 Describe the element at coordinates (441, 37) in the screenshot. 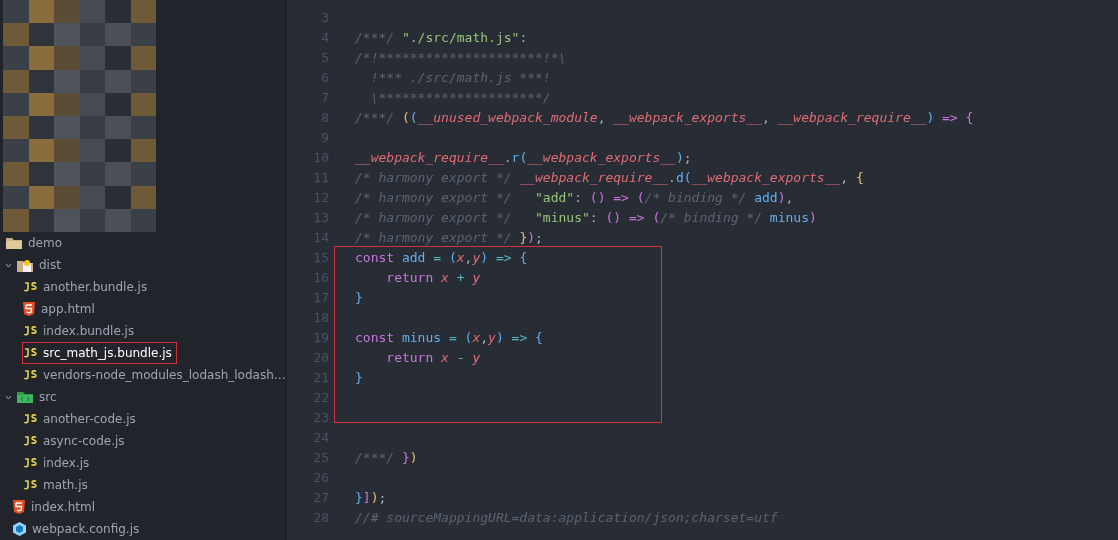

I see `code-line: /***/ "./src/math.js":` at that location.